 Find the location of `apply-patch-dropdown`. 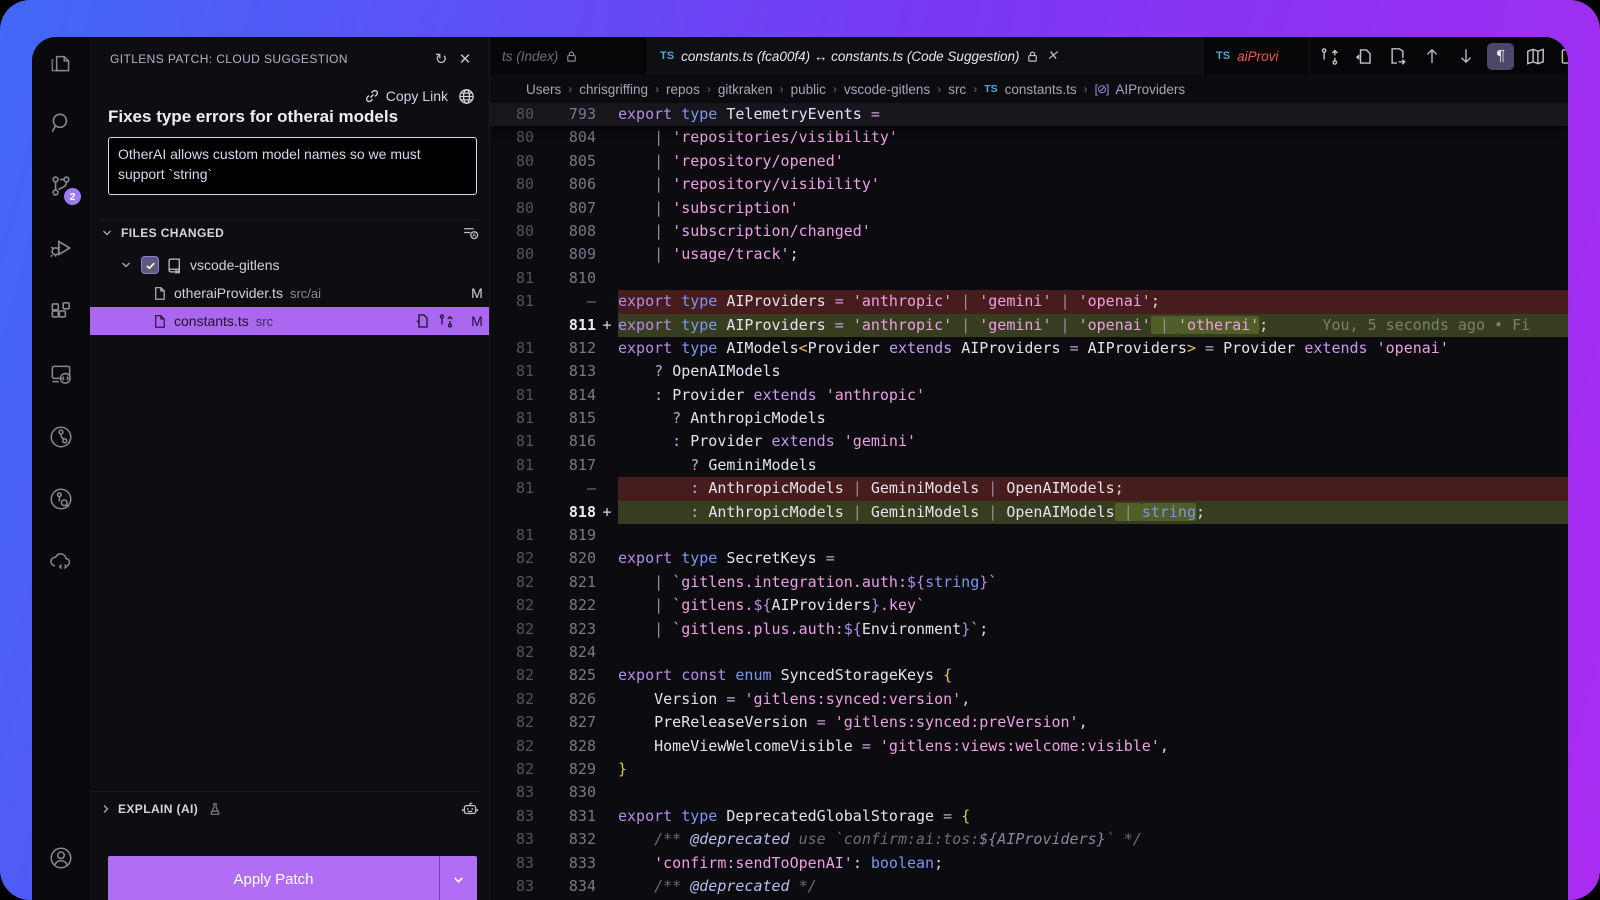

apply-patch-dropdown is located at coordinates (458, 878).